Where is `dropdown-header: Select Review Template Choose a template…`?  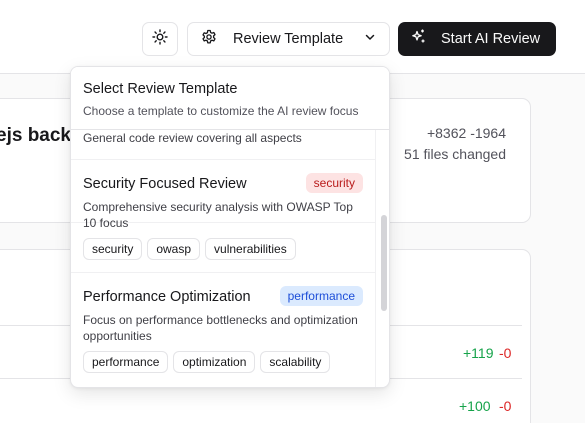 dropdown-header: Select Review Template Choose a template… is located at coordinates (230, 98).